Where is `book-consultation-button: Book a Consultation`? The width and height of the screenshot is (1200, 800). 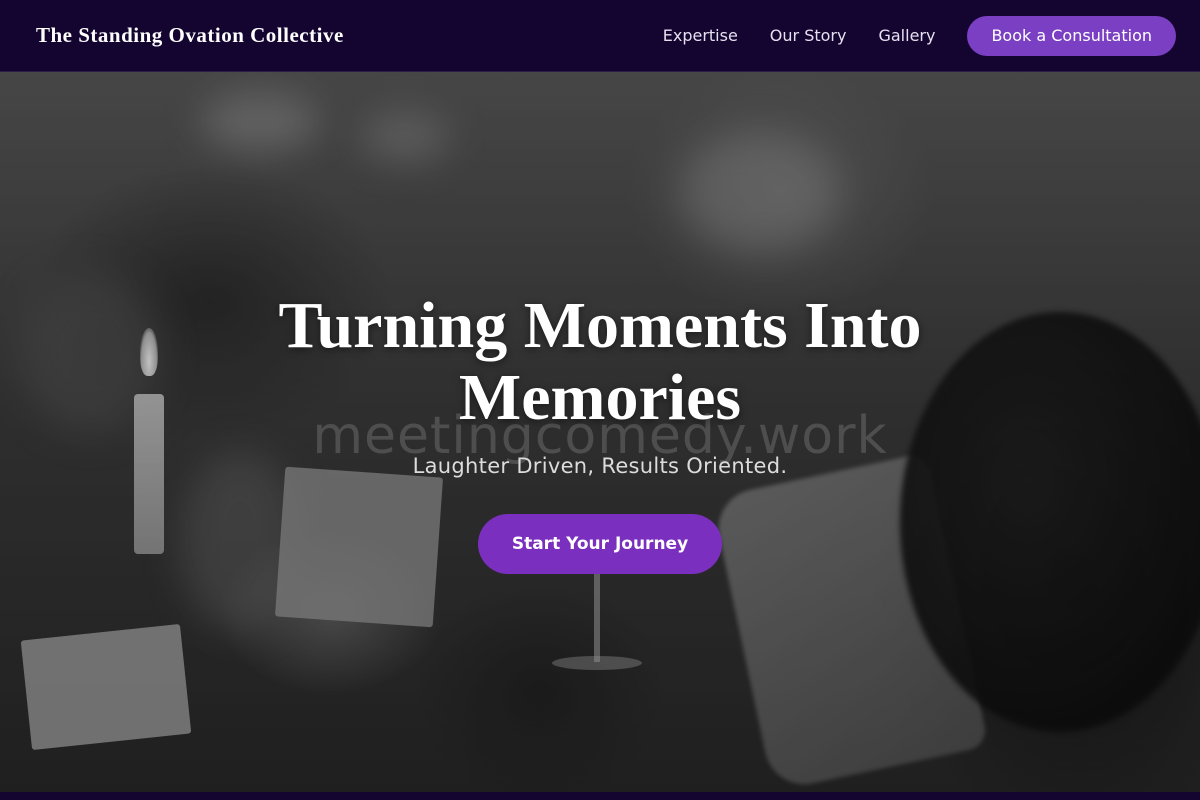 book-consultation-button: Book a Consultation is located at coordinates (1071, 35).